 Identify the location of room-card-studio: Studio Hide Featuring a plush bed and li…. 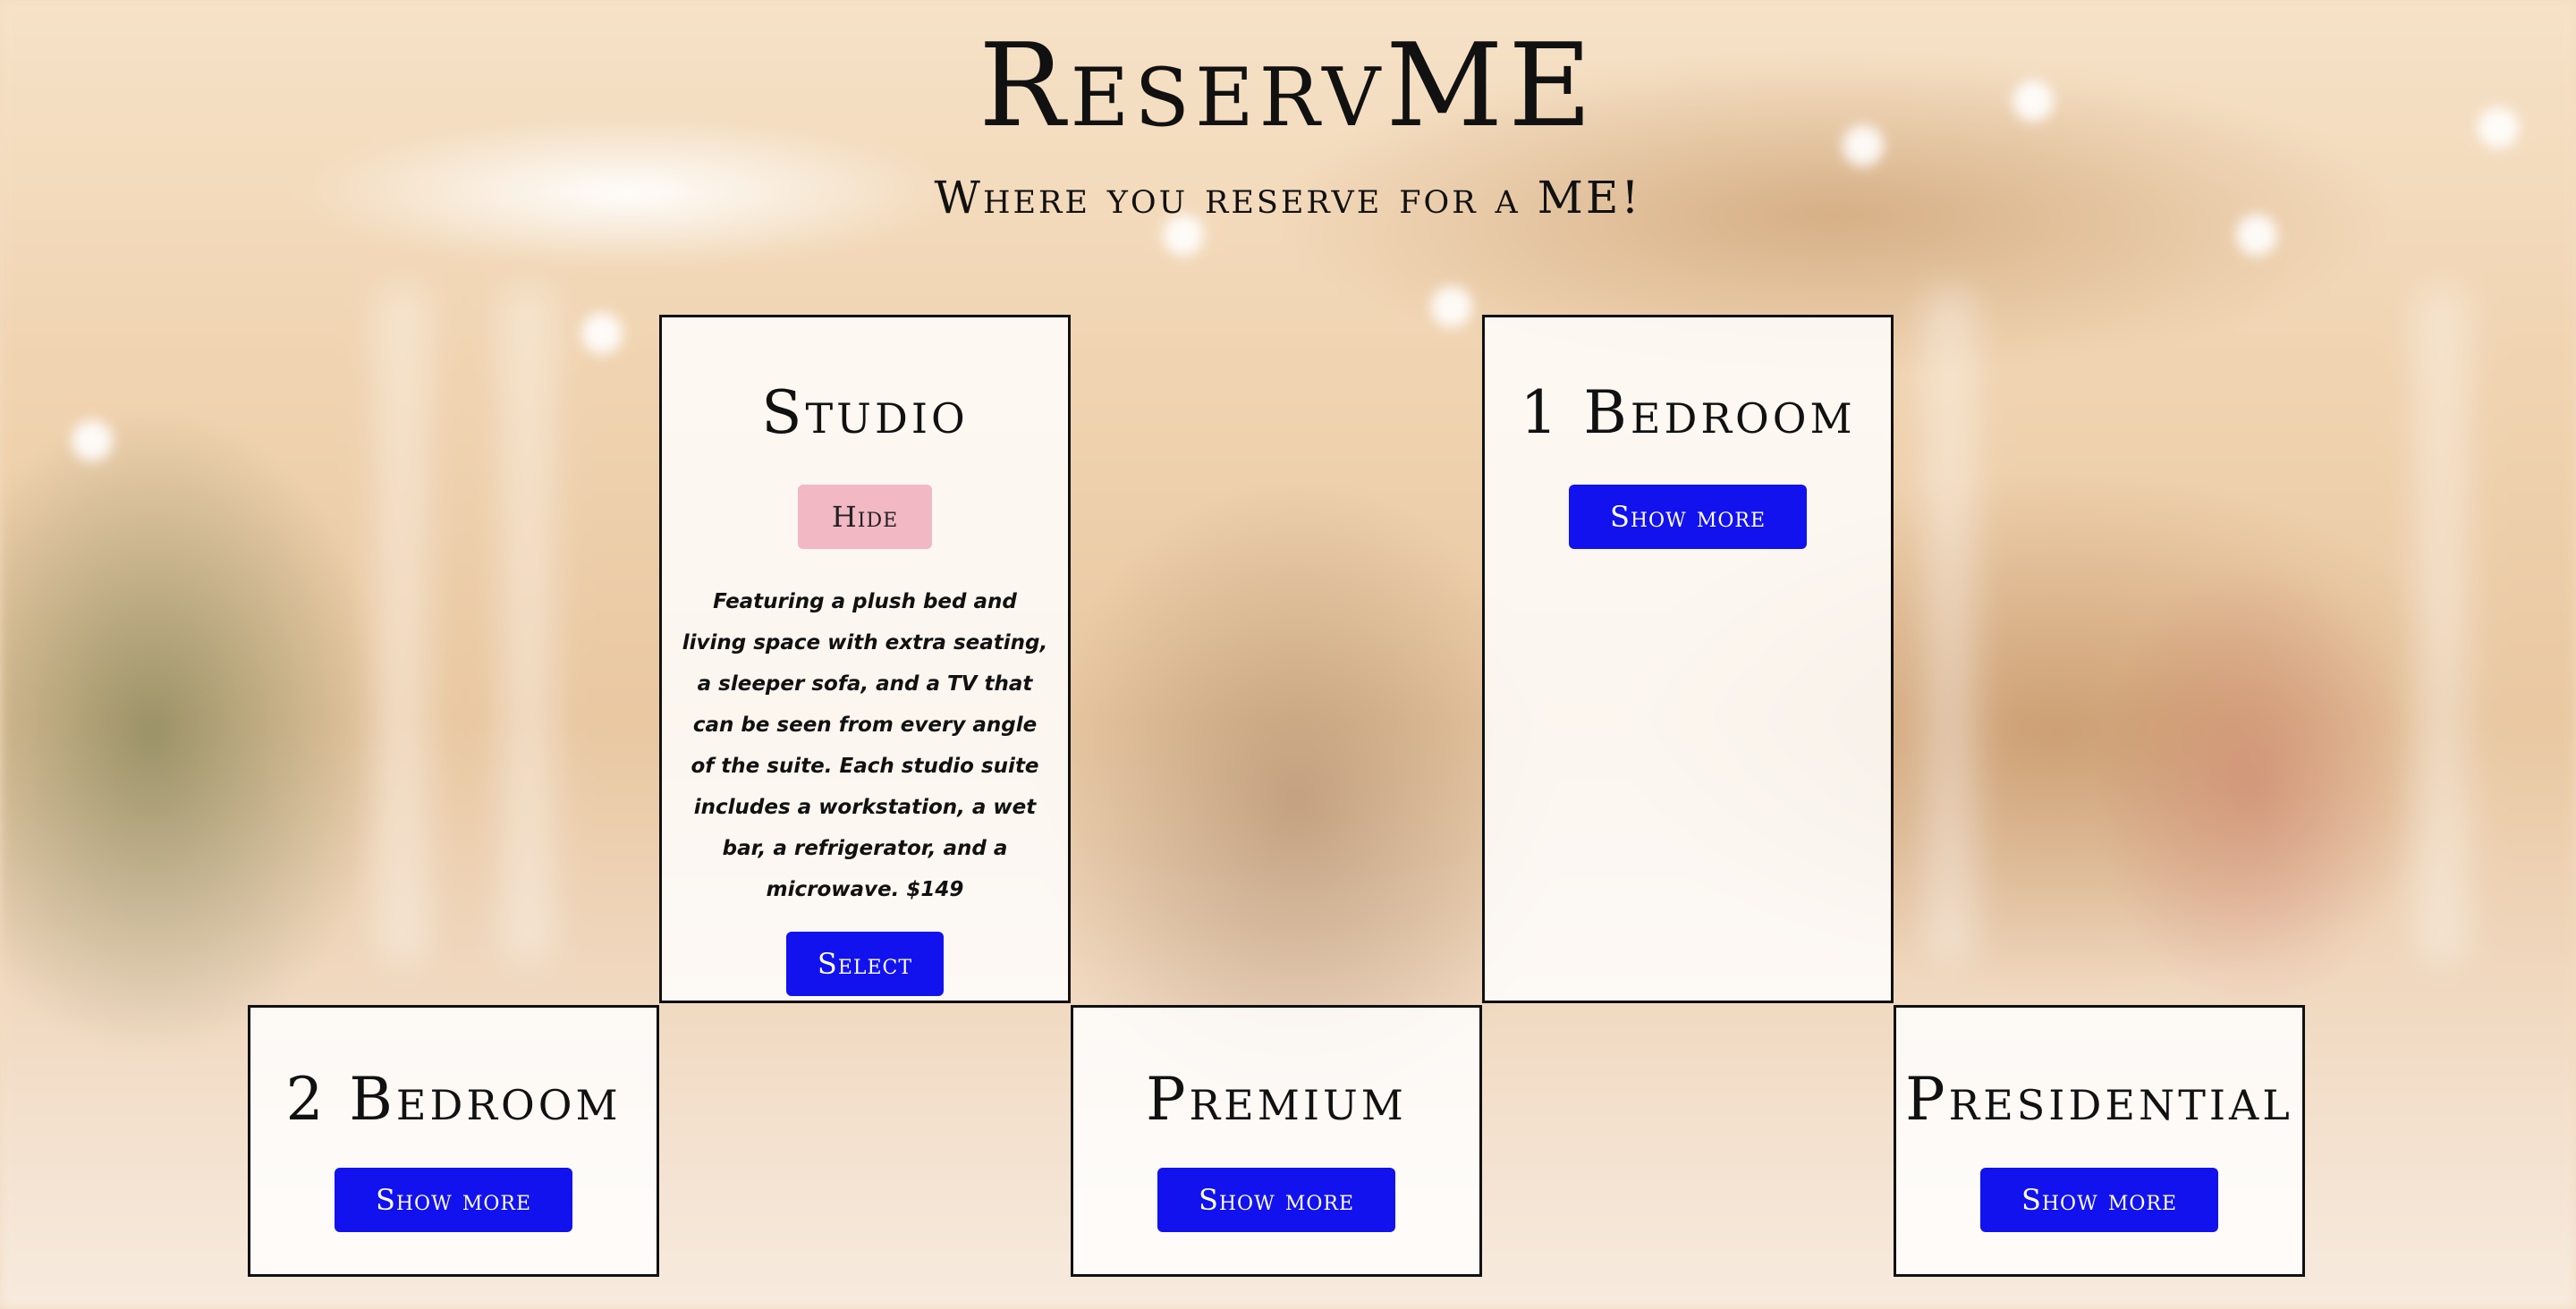
(865, 659).